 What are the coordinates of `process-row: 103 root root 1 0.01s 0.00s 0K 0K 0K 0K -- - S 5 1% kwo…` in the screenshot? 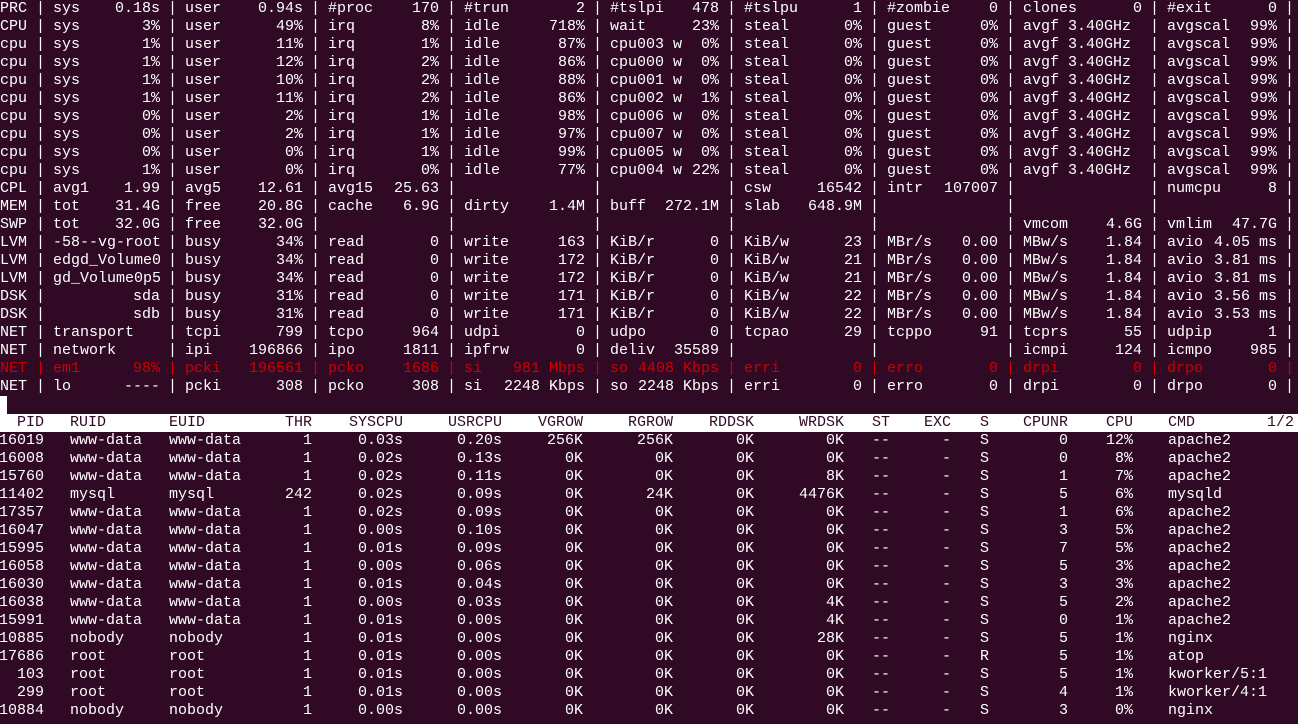 It's located at (649, 675).